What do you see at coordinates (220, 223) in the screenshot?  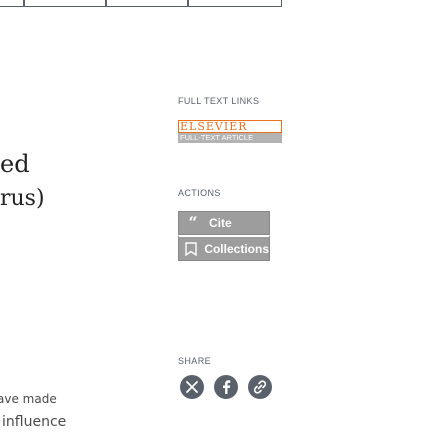 I see `cite-button-label: Cite` at bounding box center [220, 223].